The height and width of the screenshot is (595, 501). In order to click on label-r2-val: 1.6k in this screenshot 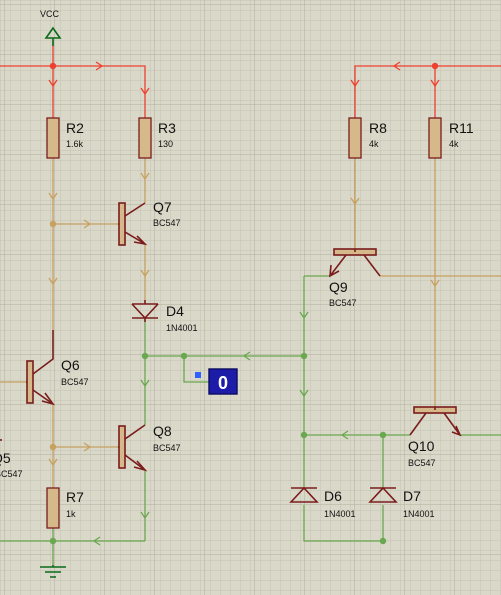, I will do `click(75, 144)`.